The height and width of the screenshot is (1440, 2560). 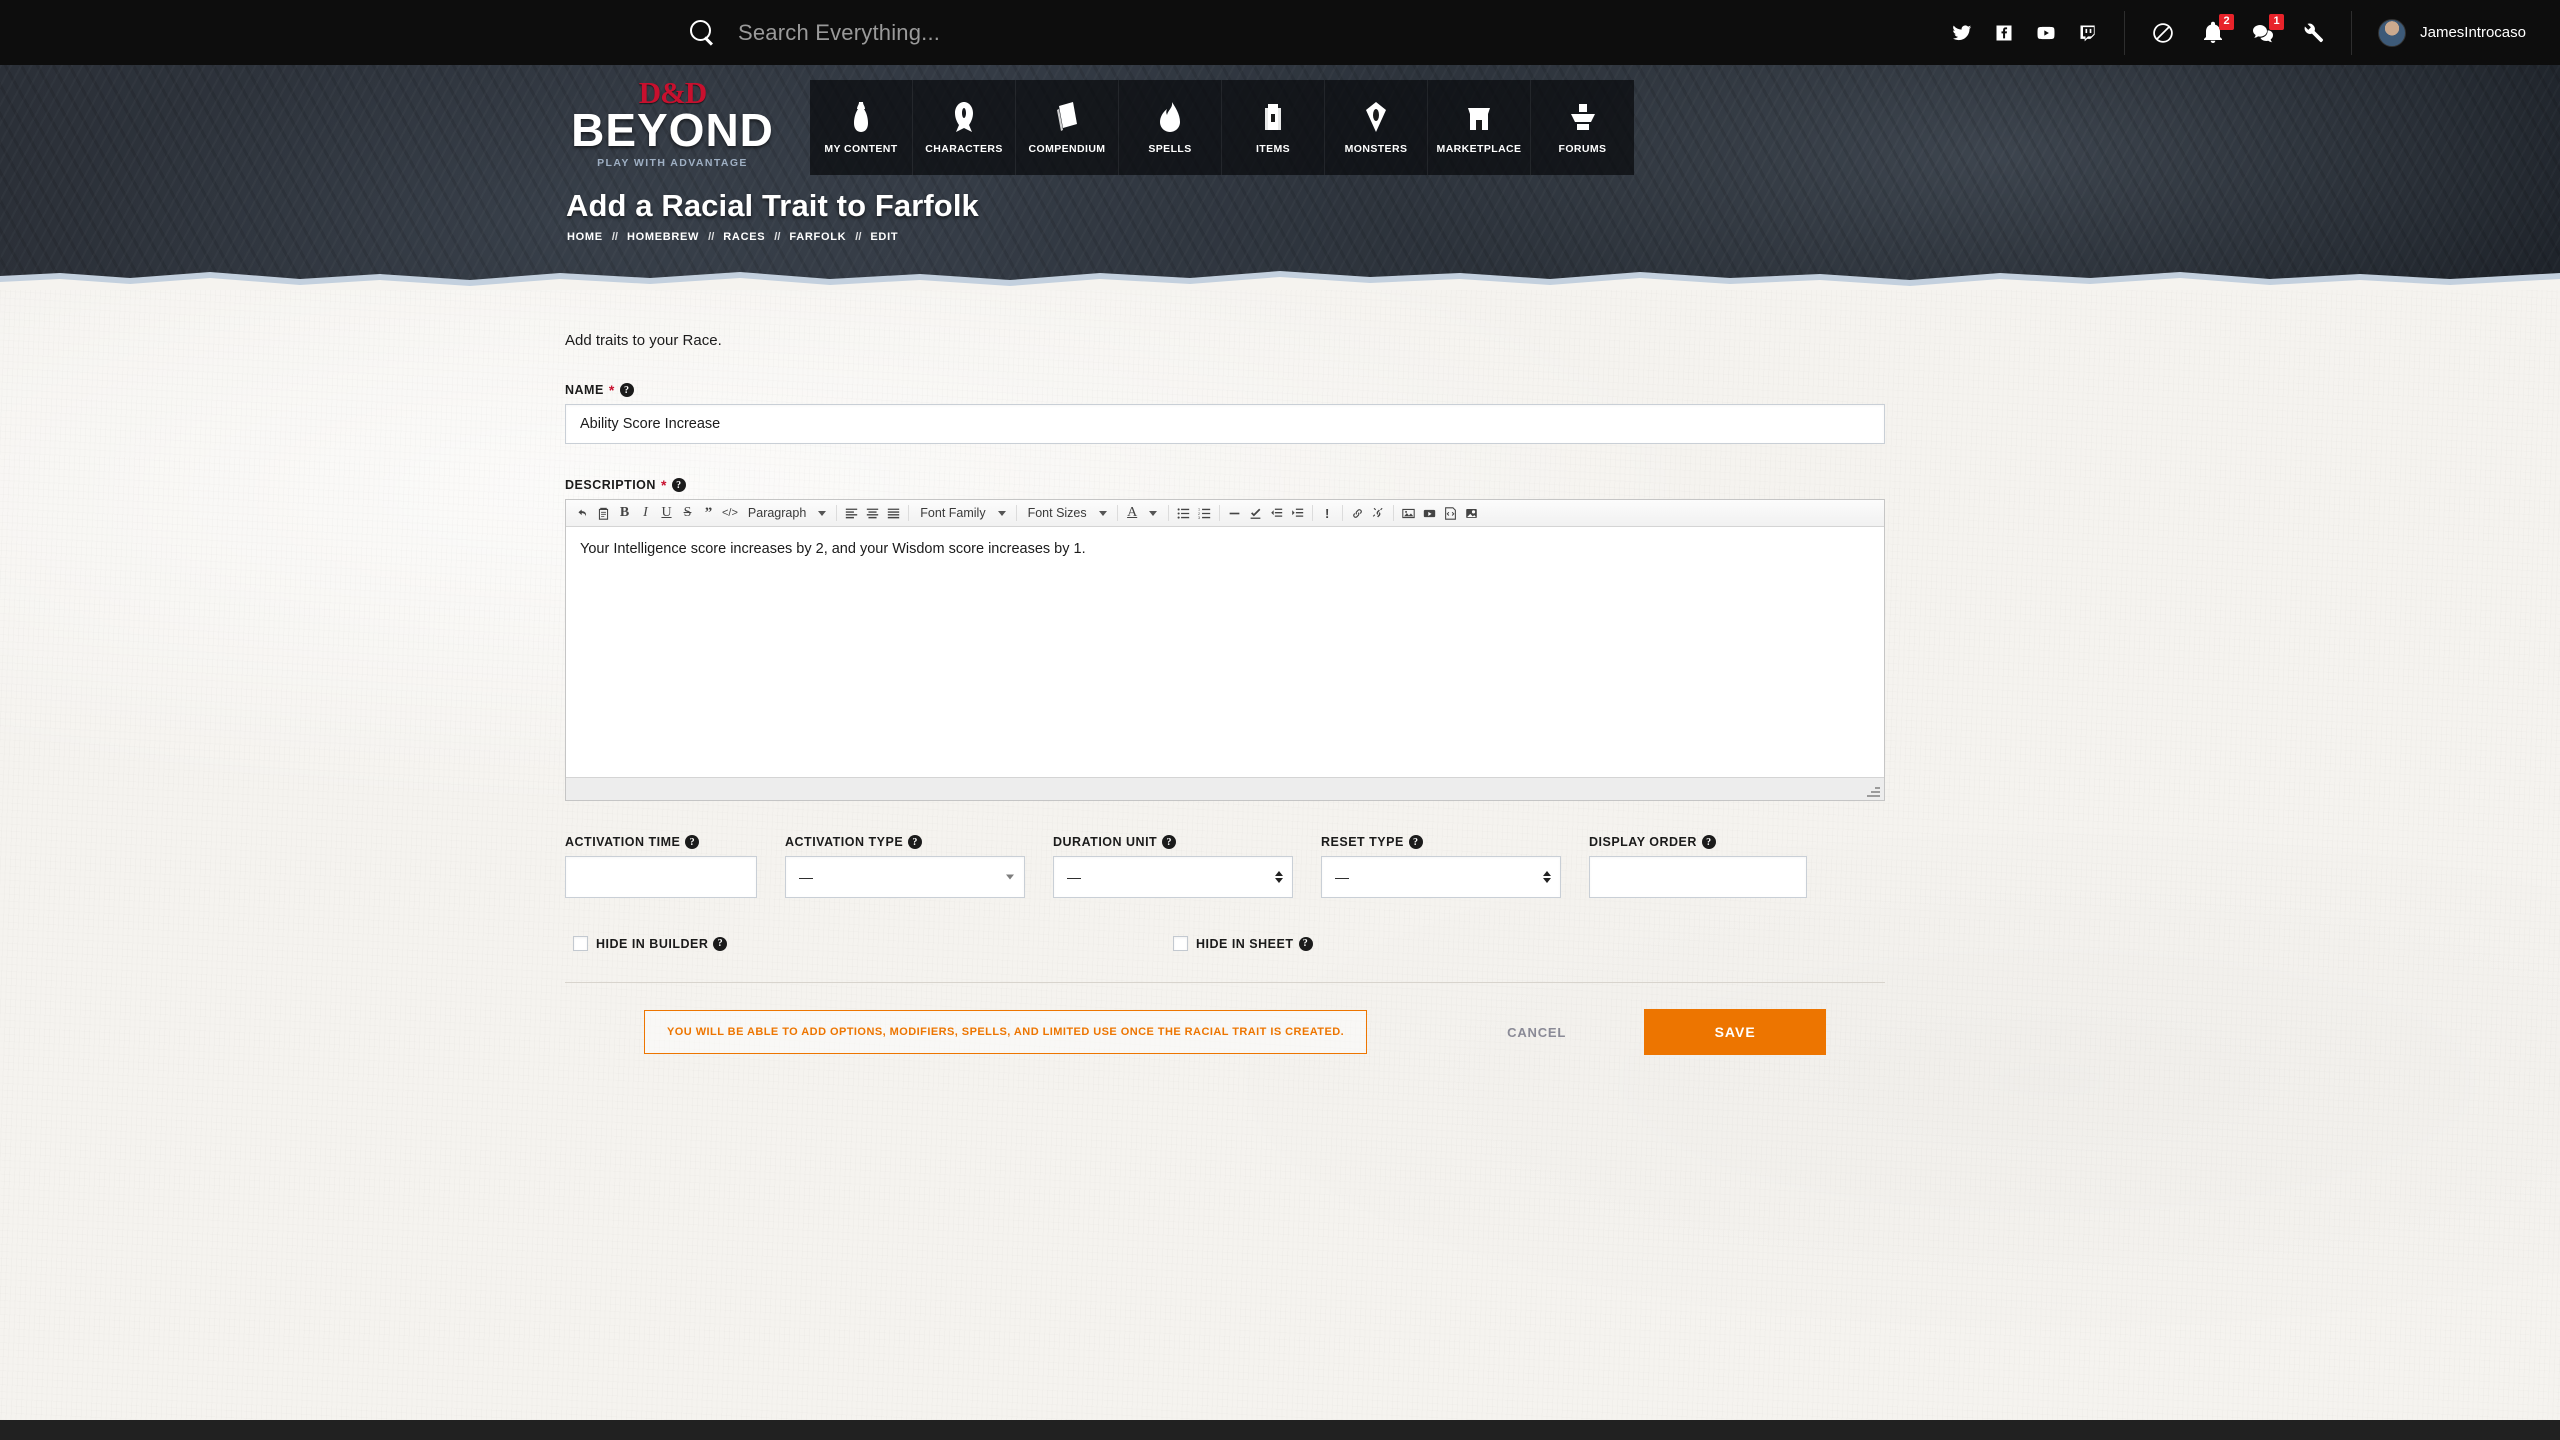 What do you see at coordinates (884, 237) in the screenshot?
I see `breadcrumb-item-edit: EDIT` at bounding box center [884, 237].